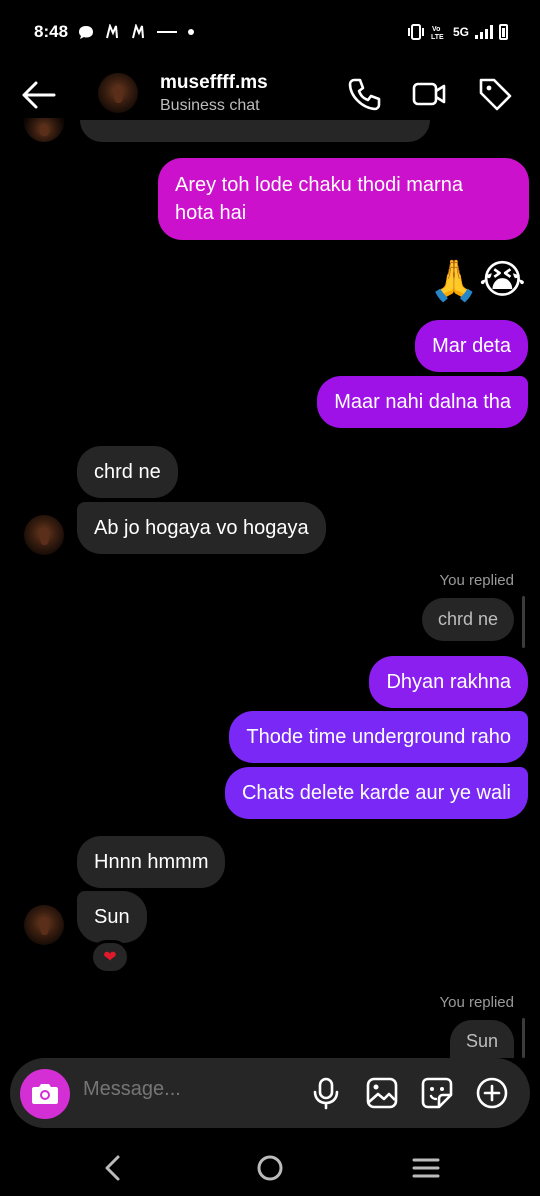 The height and width of the screenshot is (1196, 540). I want to click on outgoing-message: Arey toh lode chaku thodi marna hota hai, so click(343, 199).